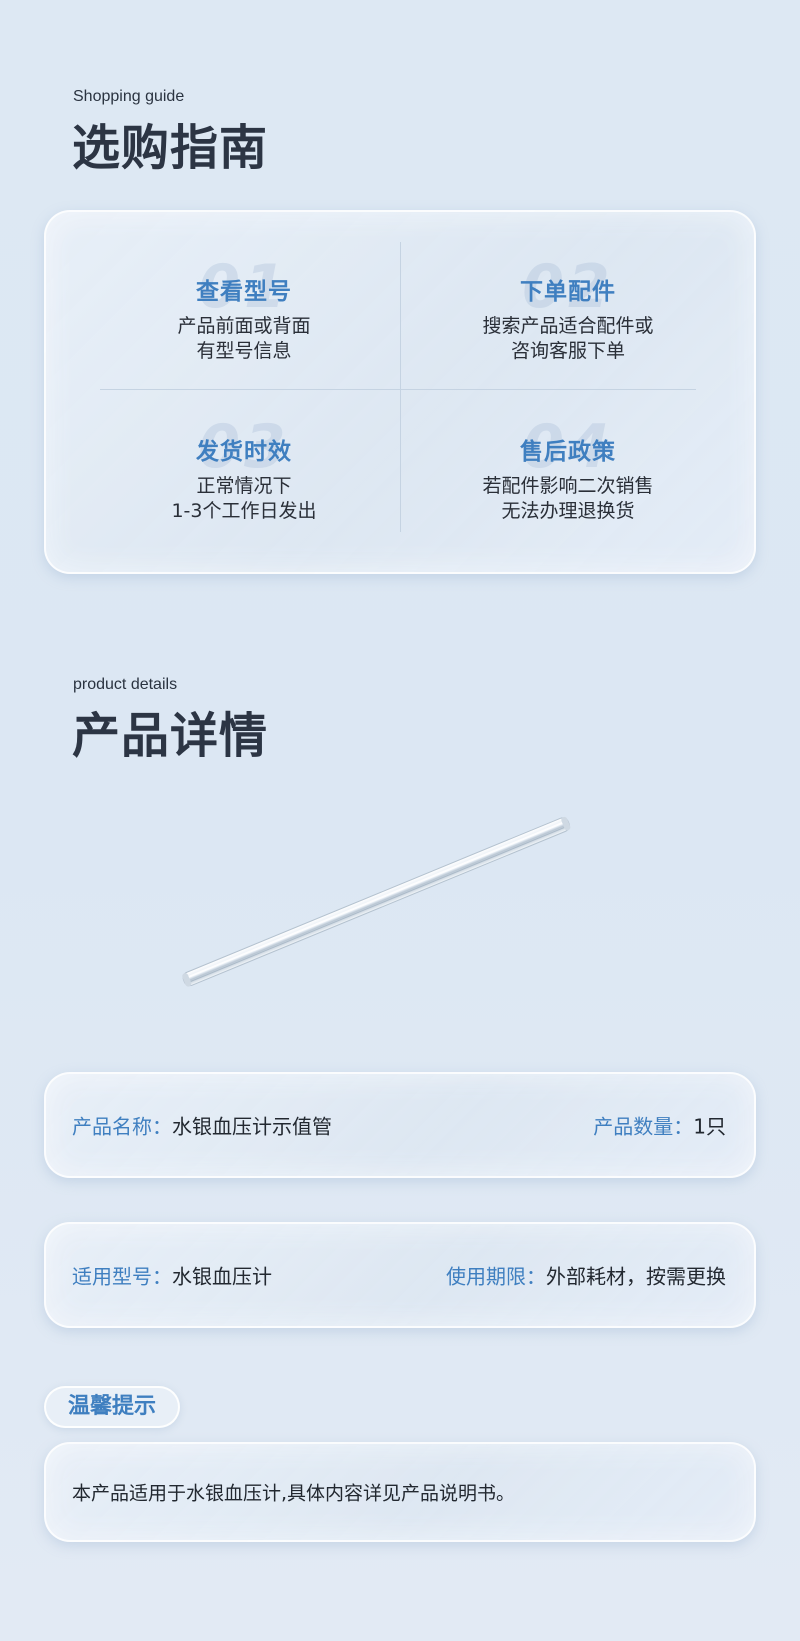  Describe the element at coordinates (244, 308) in the screenshot. I see `guide-step-check-model: 01 查看型号 产品前面或背面 有型号信息` at that location.